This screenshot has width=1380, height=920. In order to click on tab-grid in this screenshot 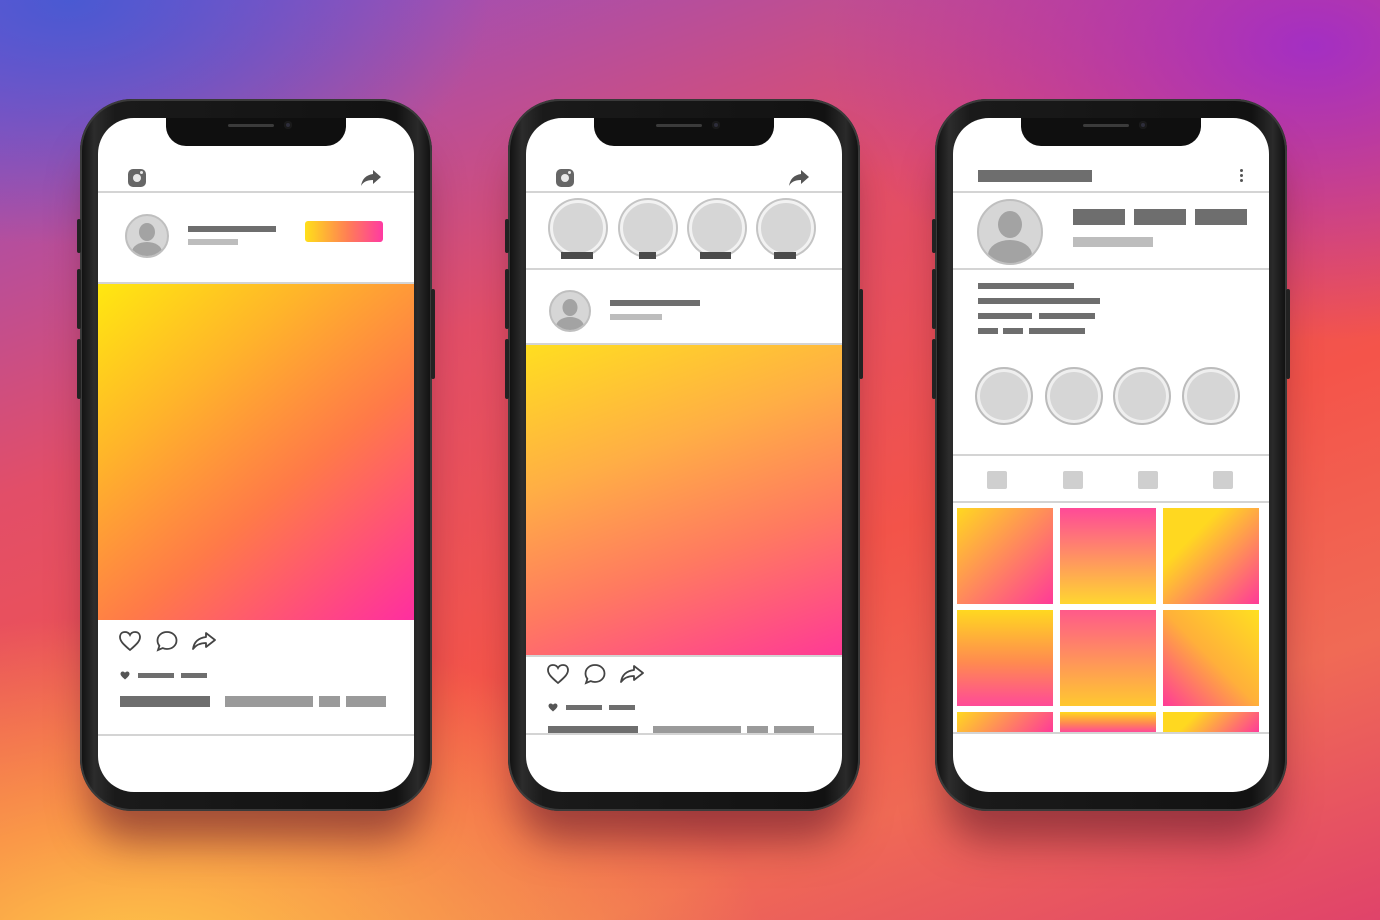, I will do `click(997, 480)`.